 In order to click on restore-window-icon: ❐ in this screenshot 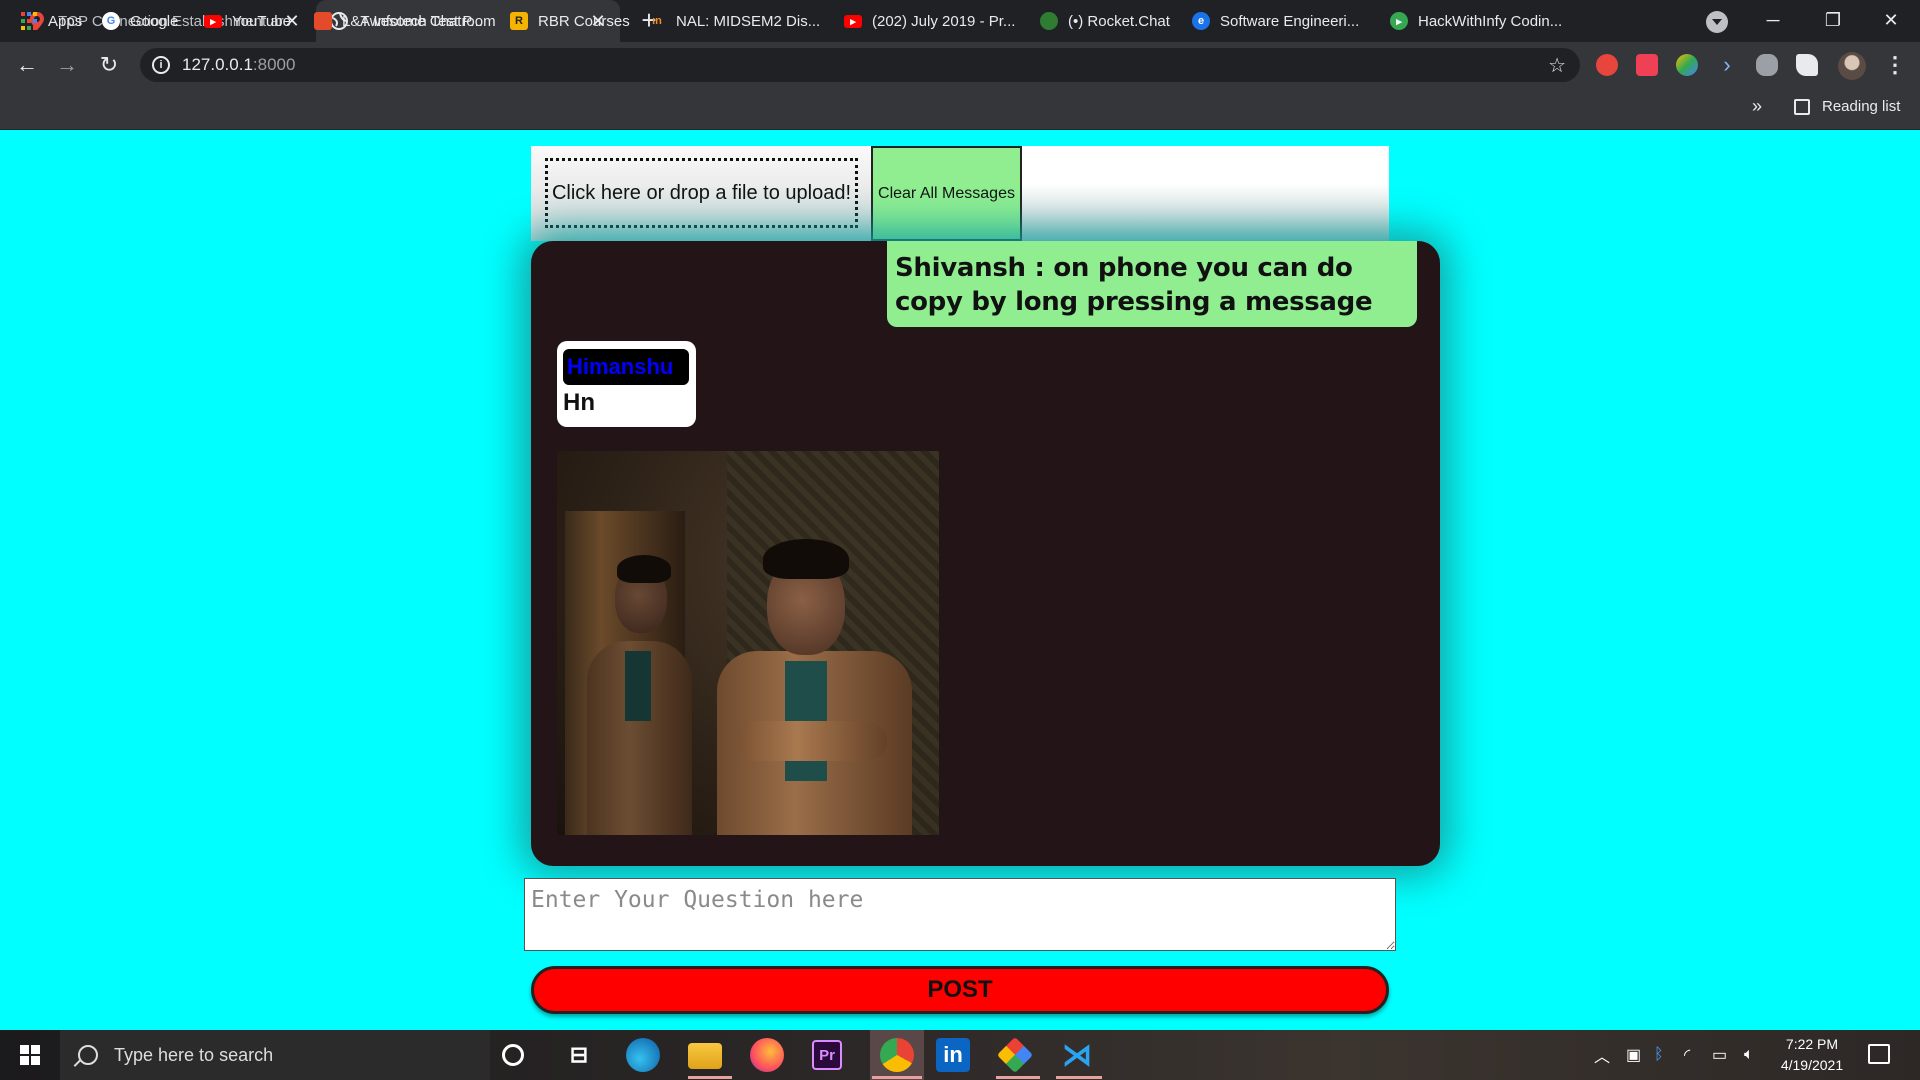, I will do `click(1833, 20)`.